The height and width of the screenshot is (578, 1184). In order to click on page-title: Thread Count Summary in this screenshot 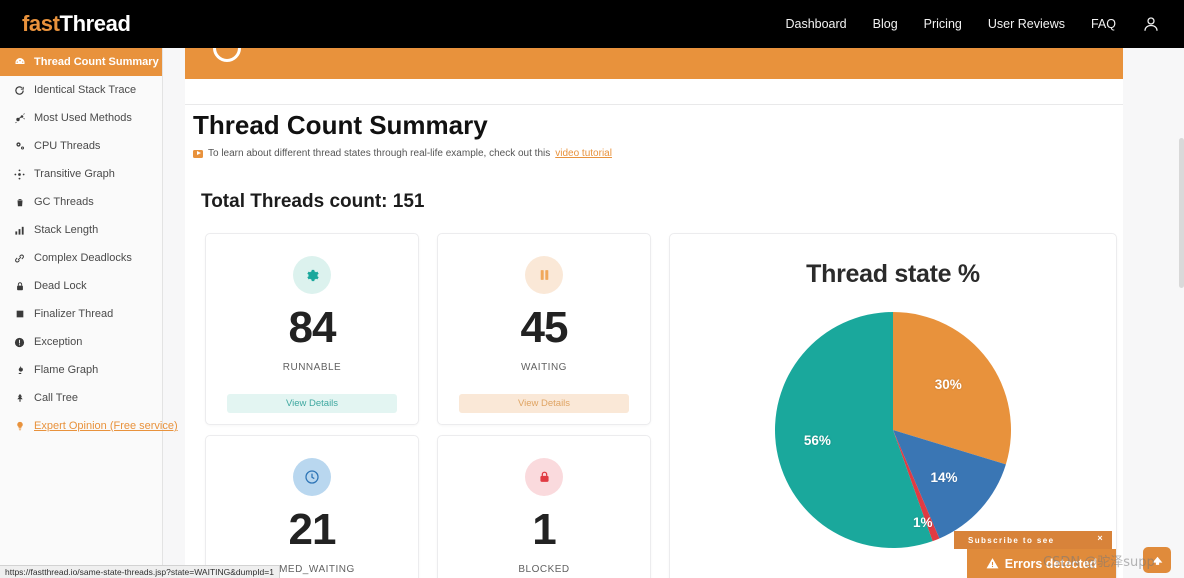, I will do `click(340, 125)`.